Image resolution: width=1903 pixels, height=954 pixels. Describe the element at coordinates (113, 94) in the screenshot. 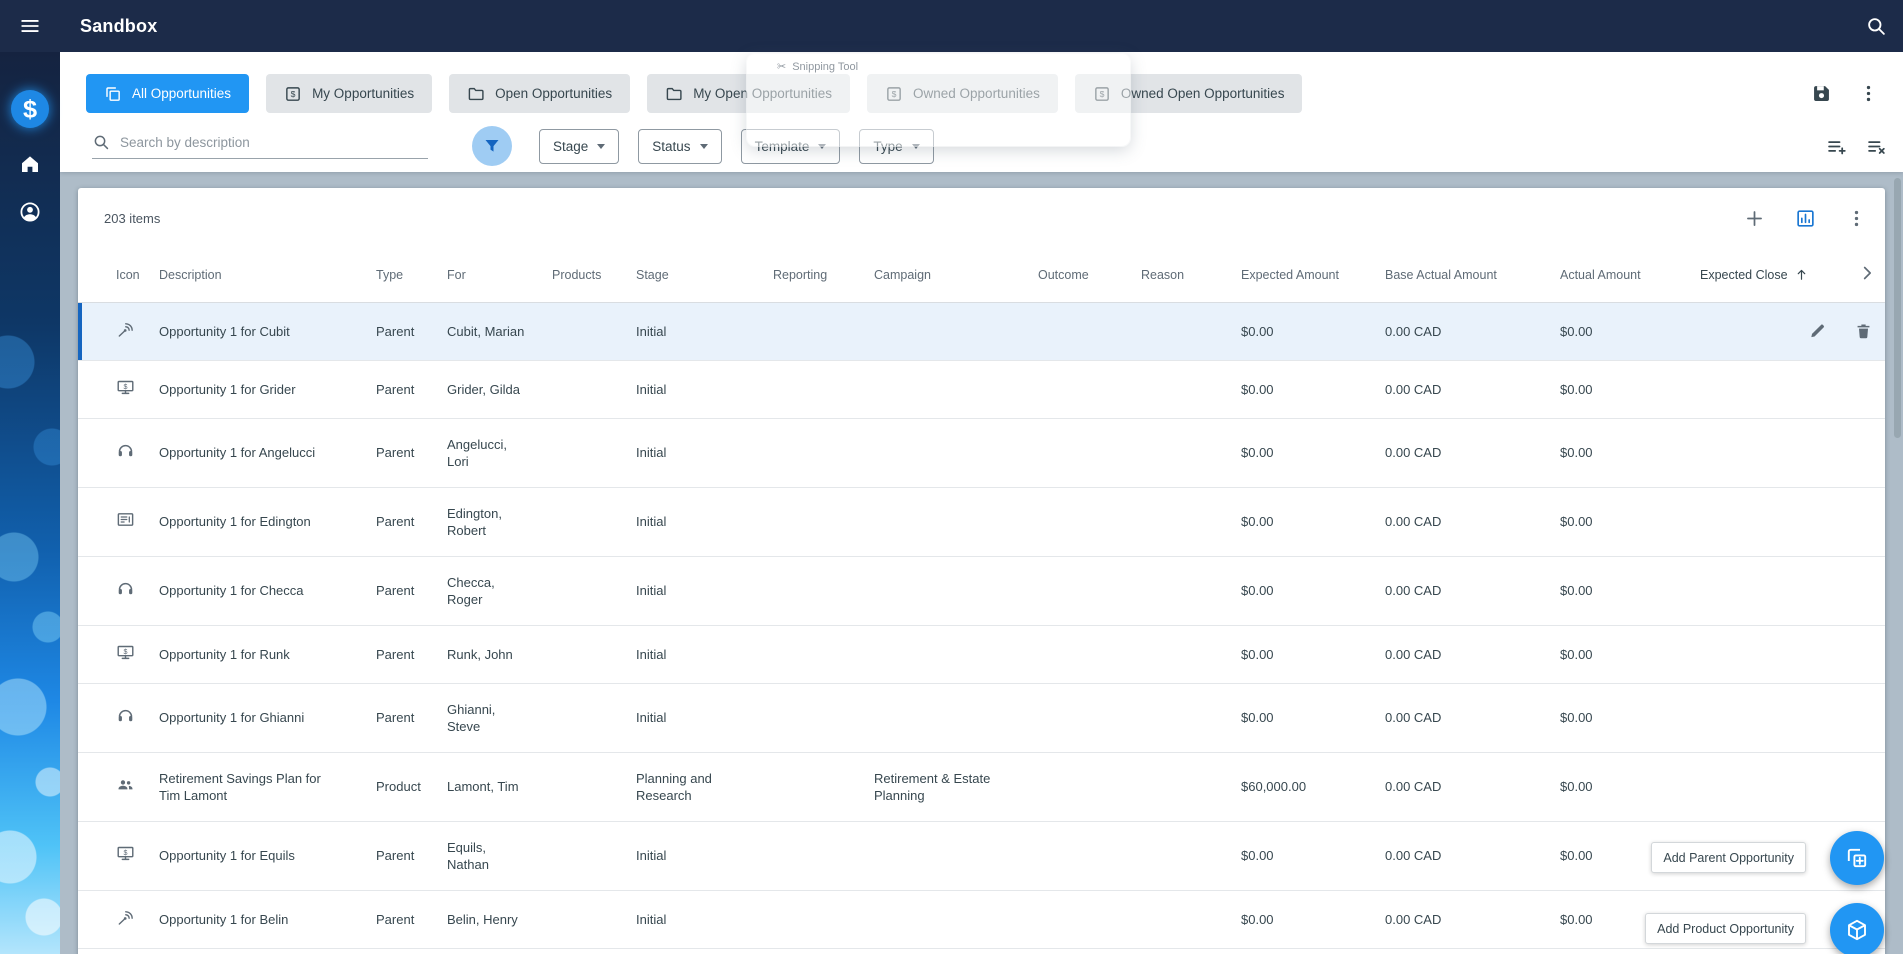

I see `copy-icon` at that location.